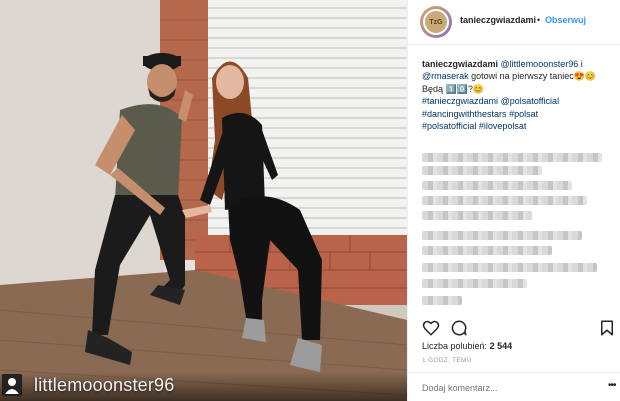 The image size is (620, 401). Describe the element at coordinates (607, 328) in the screenshot. I see `bookmark-icon` at that location.